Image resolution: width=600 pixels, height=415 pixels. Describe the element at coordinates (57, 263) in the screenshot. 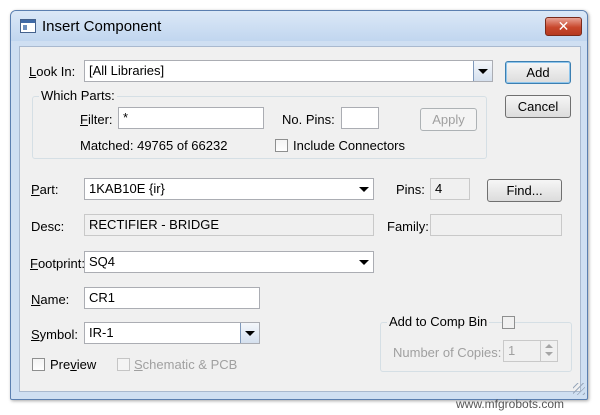

I see `footprint-label: Footprint:` at that location.